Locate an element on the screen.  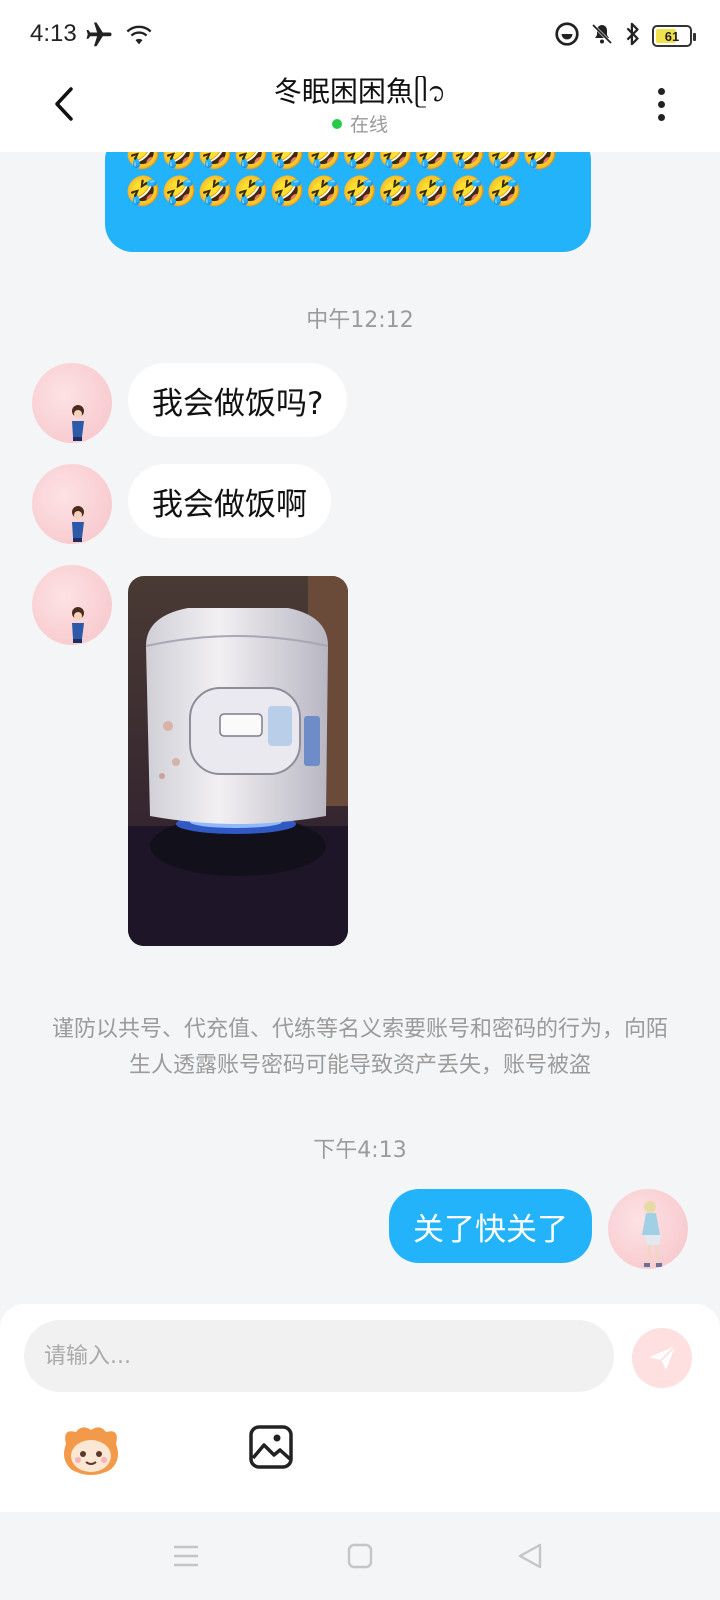
status-bar: 4:13 61 is located at coordinates (360, 35).